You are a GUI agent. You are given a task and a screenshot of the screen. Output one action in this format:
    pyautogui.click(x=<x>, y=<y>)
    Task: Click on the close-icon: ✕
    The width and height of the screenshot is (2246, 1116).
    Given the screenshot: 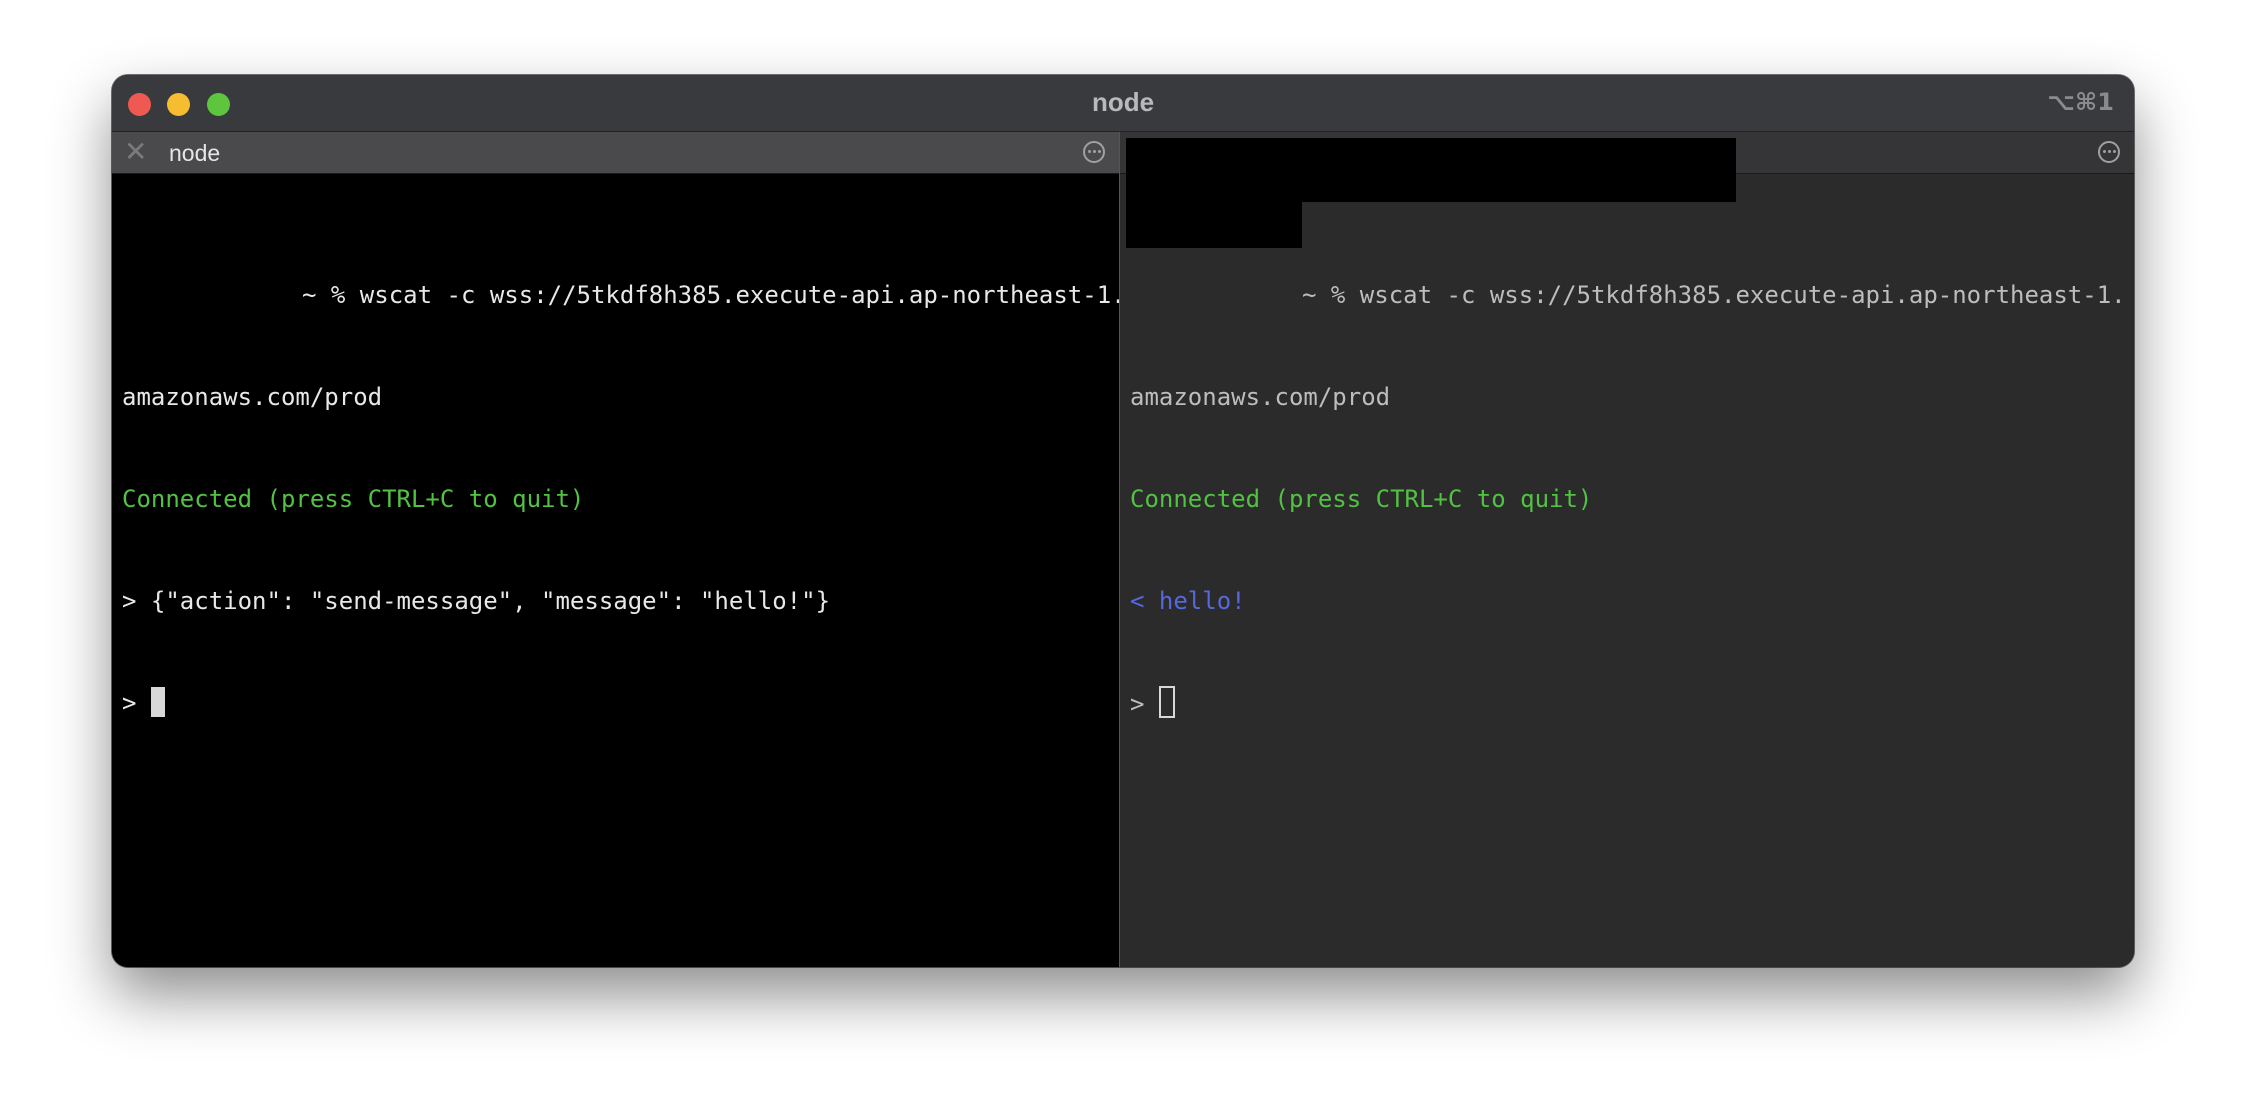 What is the action you would take?
    pyautogui.click(x=135, y=152)
    